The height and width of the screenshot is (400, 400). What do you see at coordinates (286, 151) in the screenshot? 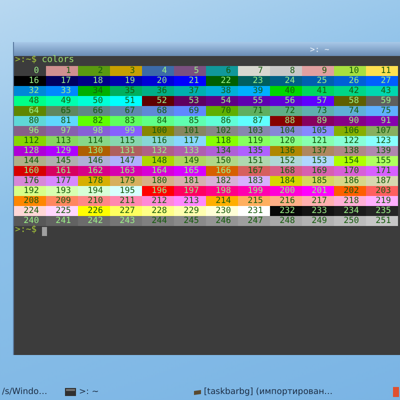
I see `color-swatch: 136` at bounding box center [286, 151].